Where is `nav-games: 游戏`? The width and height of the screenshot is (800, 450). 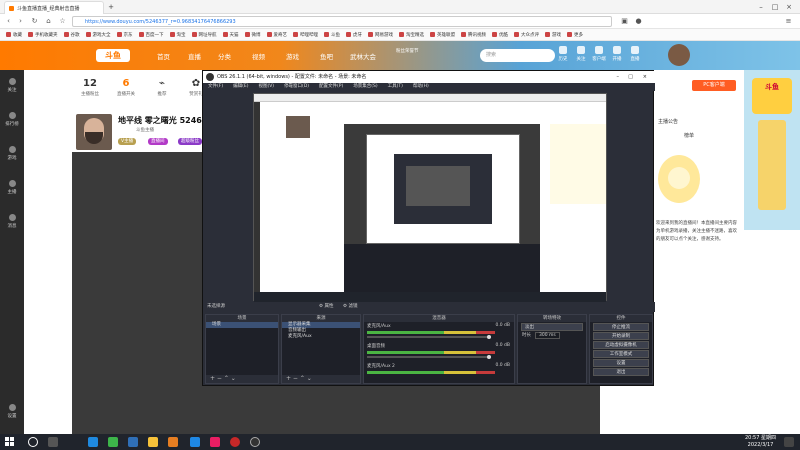
nav-games: 游戏 is located at coordinates (292, 56).